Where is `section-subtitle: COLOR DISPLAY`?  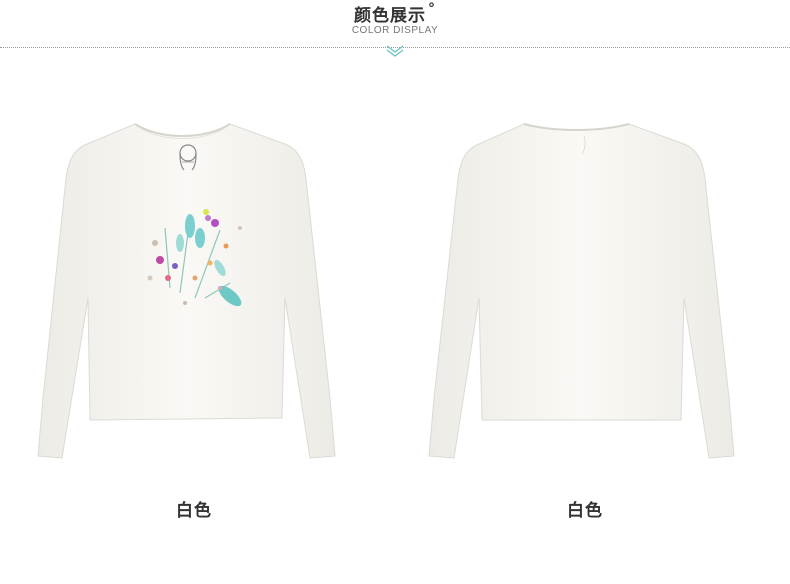 section-subtitle: COLOR DISPLAY is located at coordinates (395, 30).